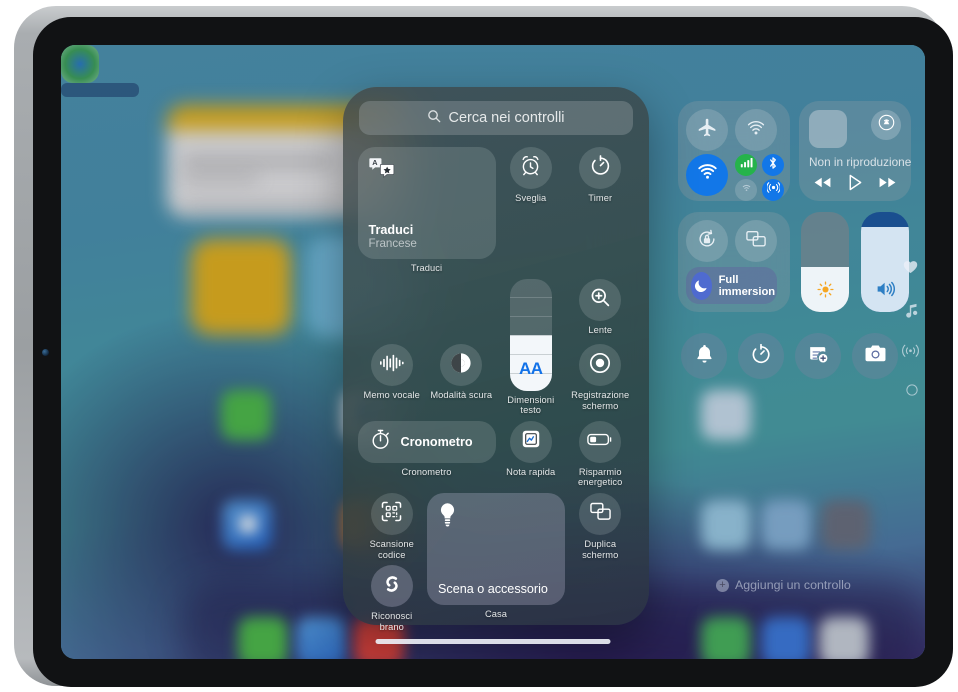  I want to click on silent-mode-button, so click(704, 356).